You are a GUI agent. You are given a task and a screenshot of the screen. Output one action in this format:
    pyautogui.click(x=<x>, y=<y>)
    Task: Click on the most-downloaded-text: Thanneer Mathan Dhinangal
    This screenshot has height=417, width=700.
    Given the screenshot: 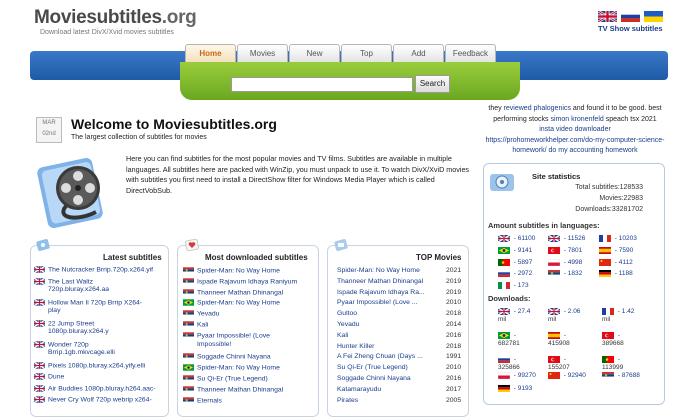 What is the action you would take?
    pyautogui.click(x=240, y=292)
    